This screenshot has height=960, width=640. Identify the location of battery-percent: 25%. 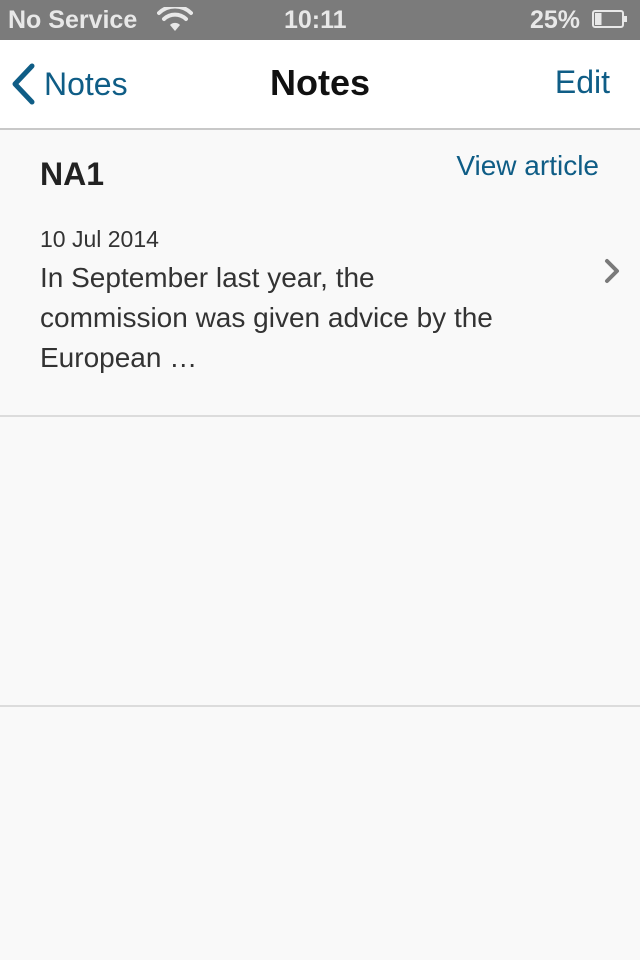
(555, 20).